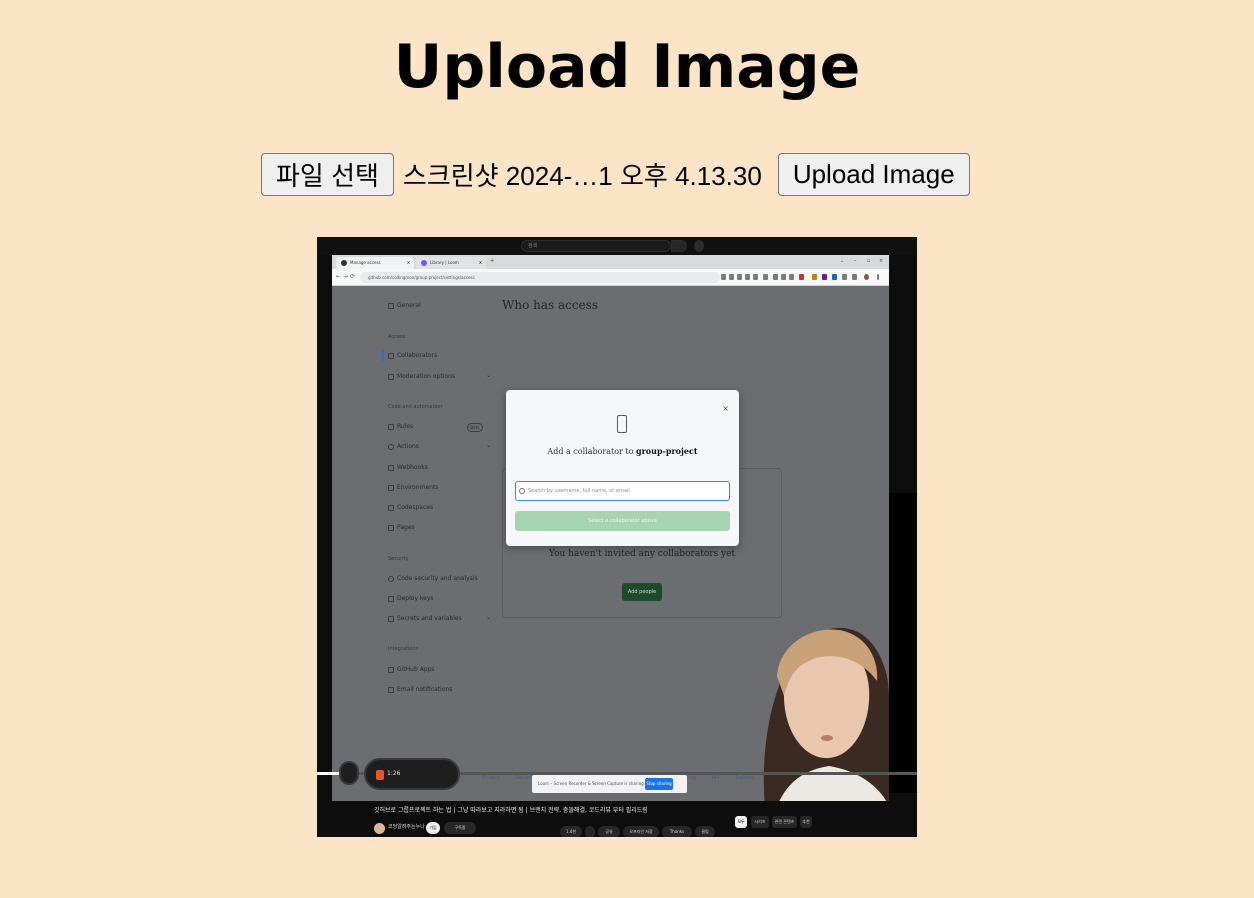 Image resolution: width=1254 pixels, height=898 pixels. What do you see at coordinates (627, 67) in the screenshot?
I see `page-title: Upload Image` at bounding box center [627, 67].